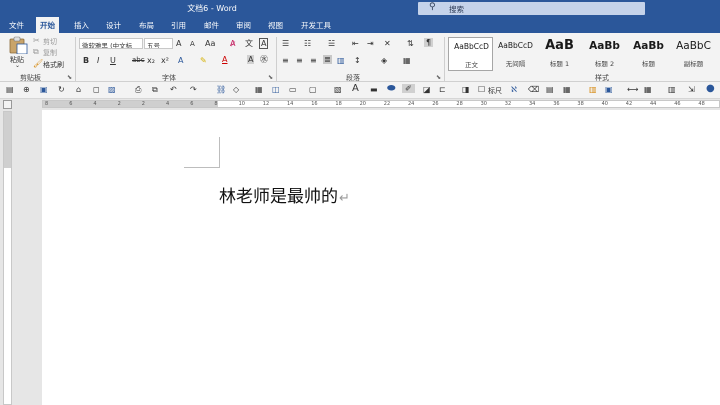 The width and height of the screenshot is (720, 405). What do you see at coordinates (16, 25) in the screenshot?
I see `tab-file: 文件` at bounding box center [16, 25].